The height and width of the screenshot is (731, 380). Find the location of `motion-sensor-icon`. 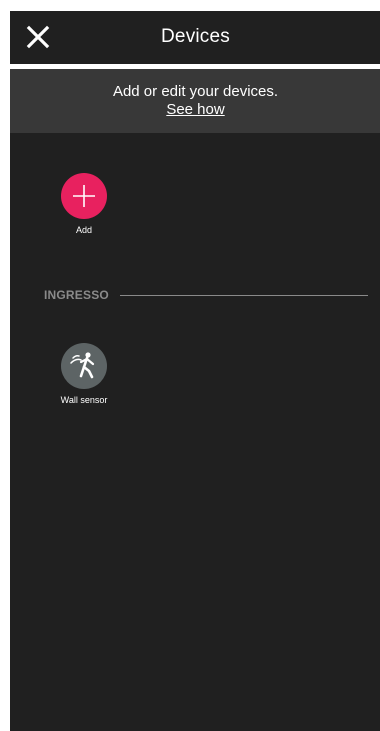

motion-sensor-icon is located at coordinates (82, 365).